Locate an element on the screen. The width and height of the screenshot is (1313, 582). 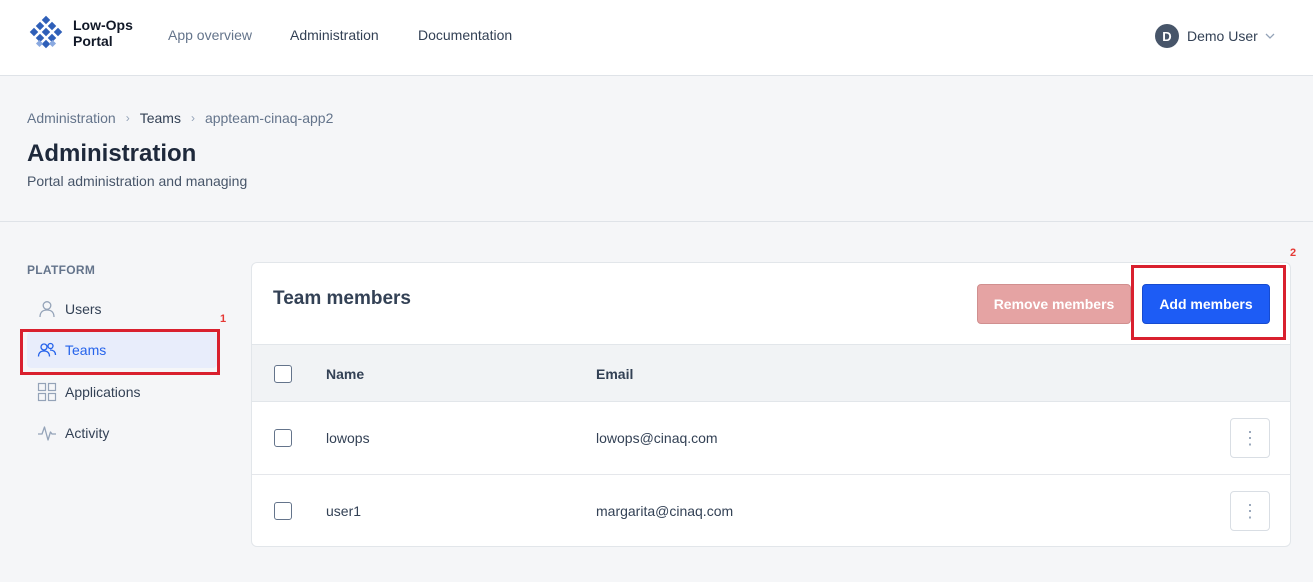
table-header: Name Email is located at coordinates (771, 373).